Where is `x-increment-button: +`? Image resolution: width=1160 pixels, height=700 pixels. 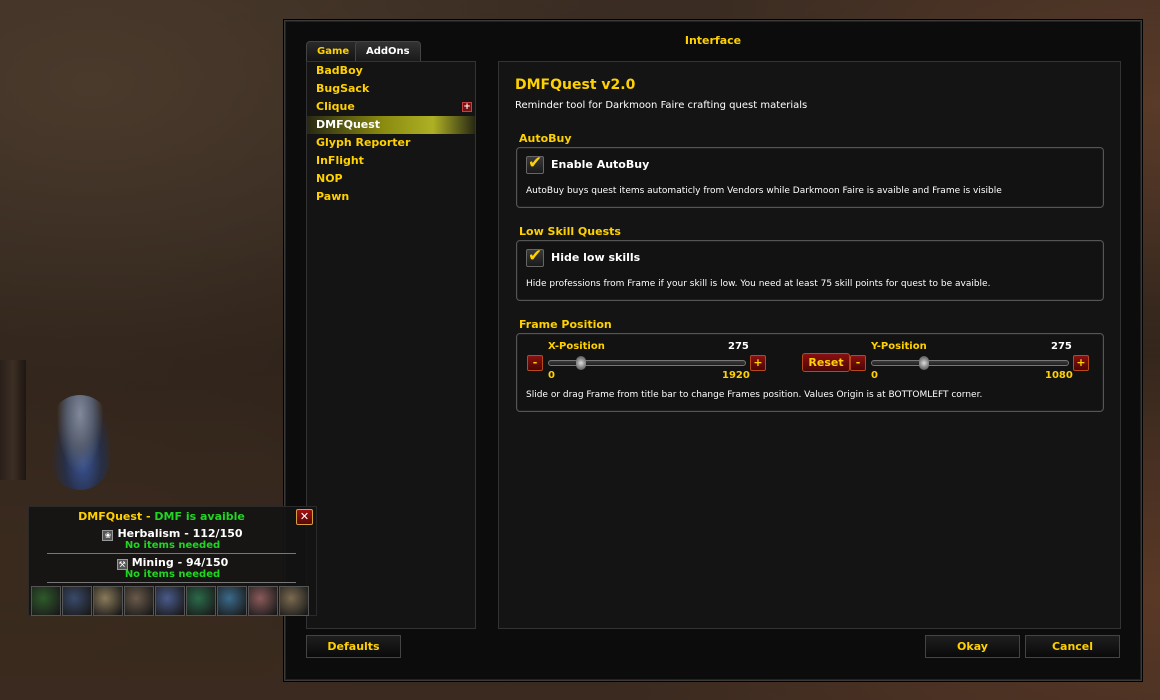 x-increment-button: + is located at coordinates (758, 363).